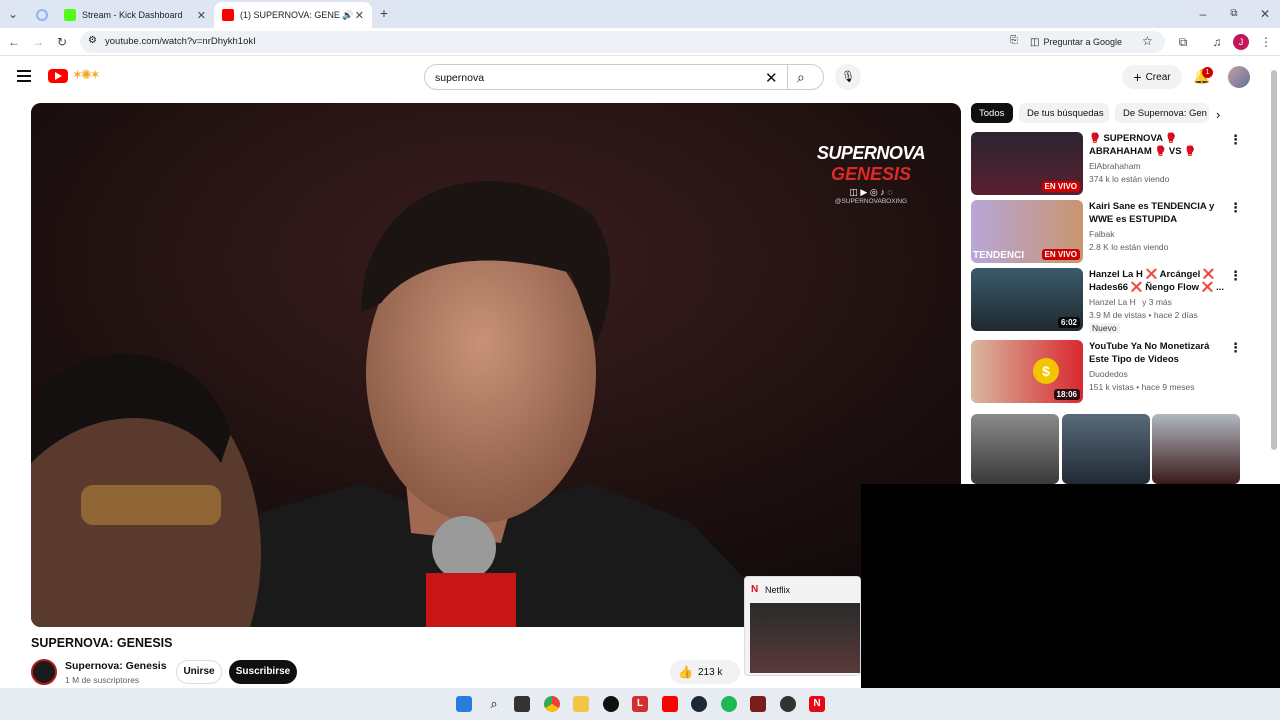 Image resolution: width=1280 pixels, height=720 pixels. I want to click on coin-icon: $, so click(1046, 371).